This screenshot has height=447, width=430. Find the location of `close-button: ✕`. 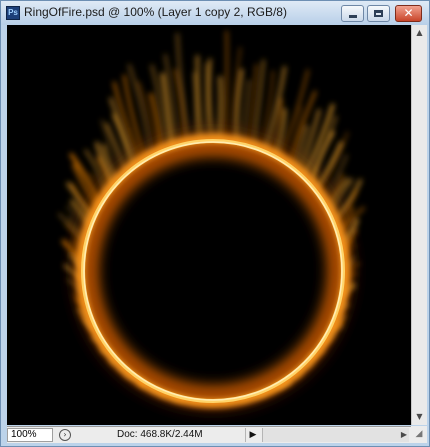

close-button: ✕ is located at coordinates (408, 13).